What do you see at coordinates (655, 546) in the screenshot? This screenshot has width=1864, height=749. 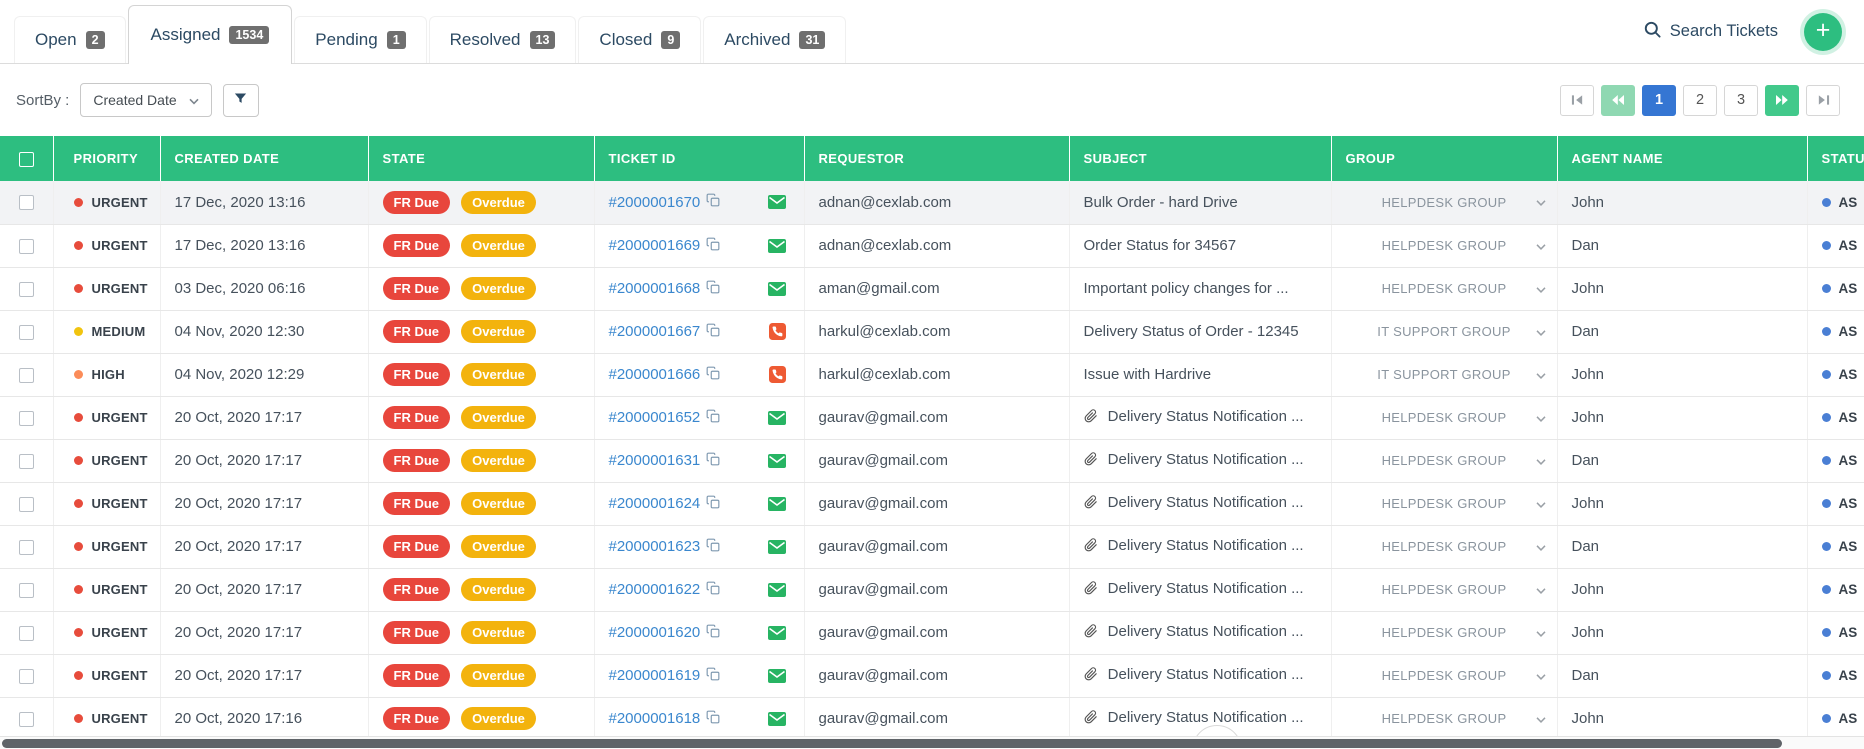 I see `ticket-id-link: #2000001623` at bounding box center [655, 546].